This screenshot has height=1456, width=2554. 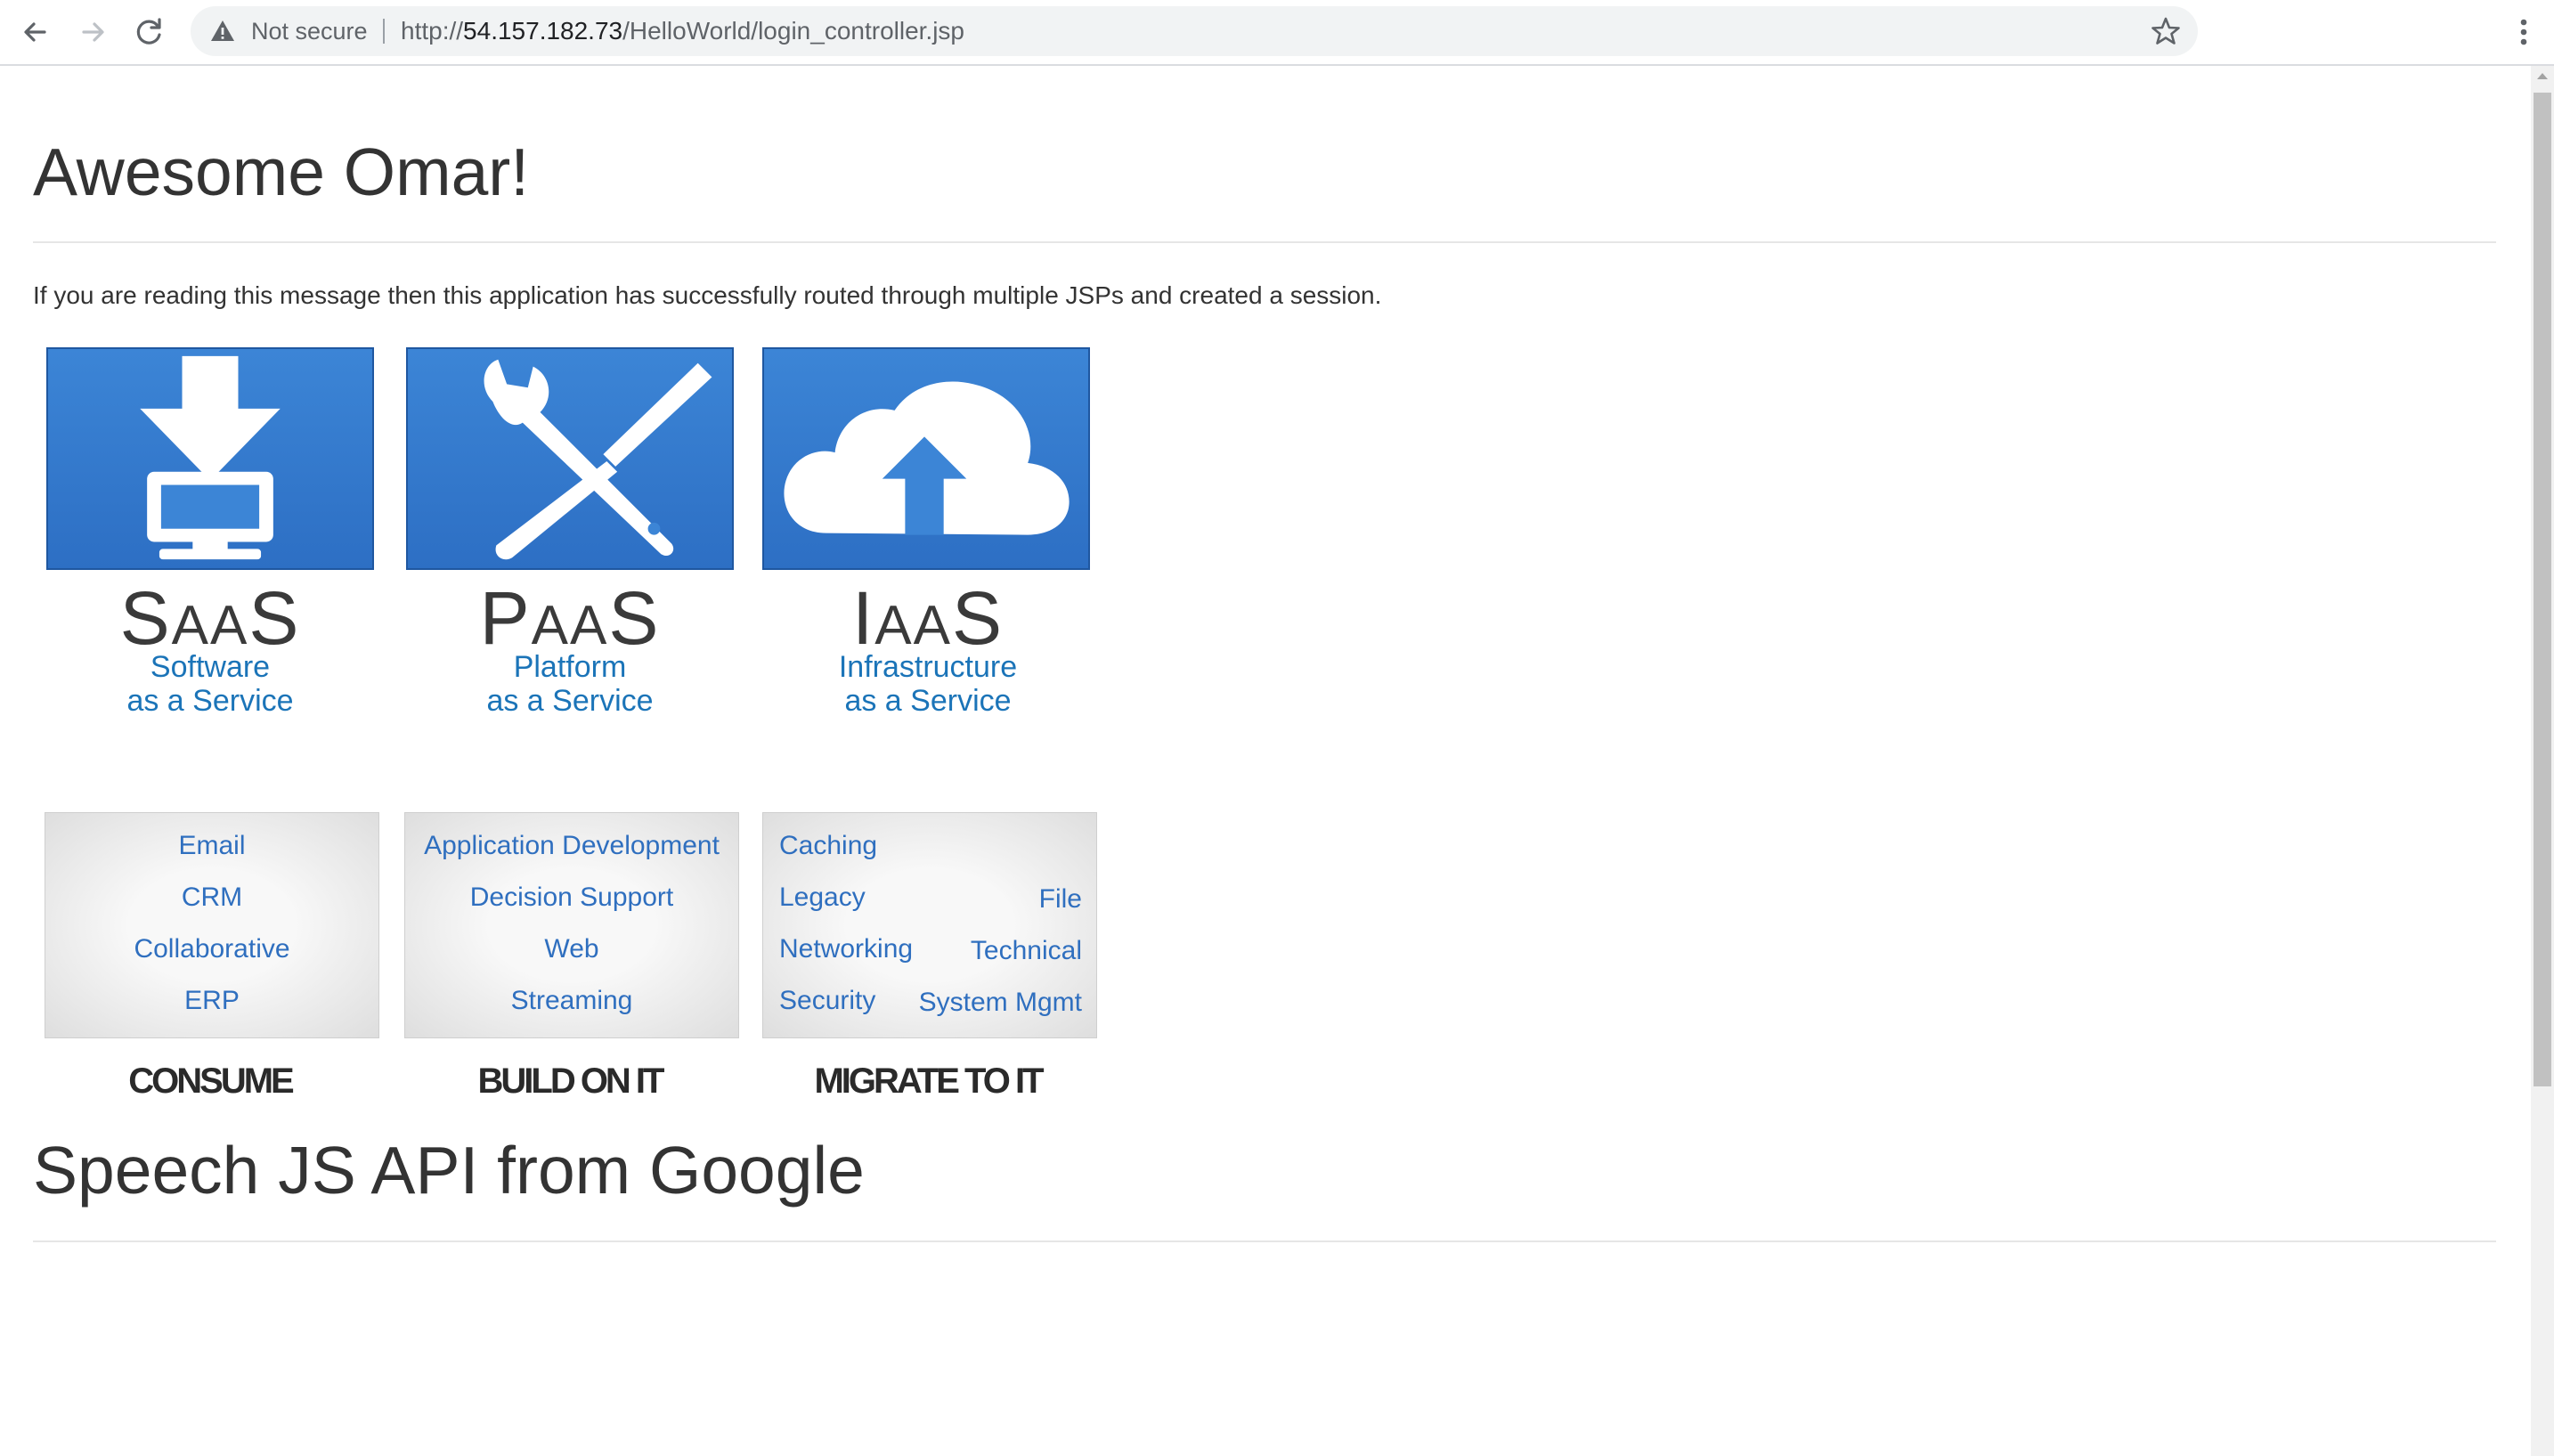 I want to click on list-item: CRM, so click(x=212, y=897).